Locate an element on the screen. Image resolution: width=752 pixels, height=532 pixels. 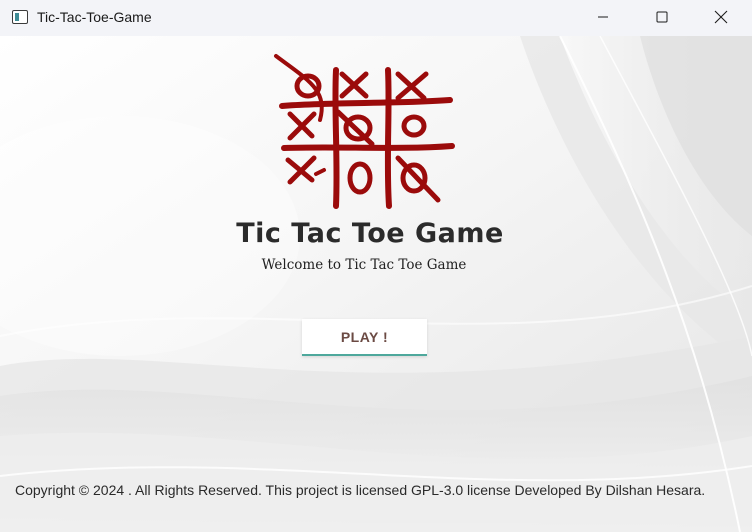
welcome-subtitle: Welcome to Tic Tac Toe Game is located at coordinates (364, 265).